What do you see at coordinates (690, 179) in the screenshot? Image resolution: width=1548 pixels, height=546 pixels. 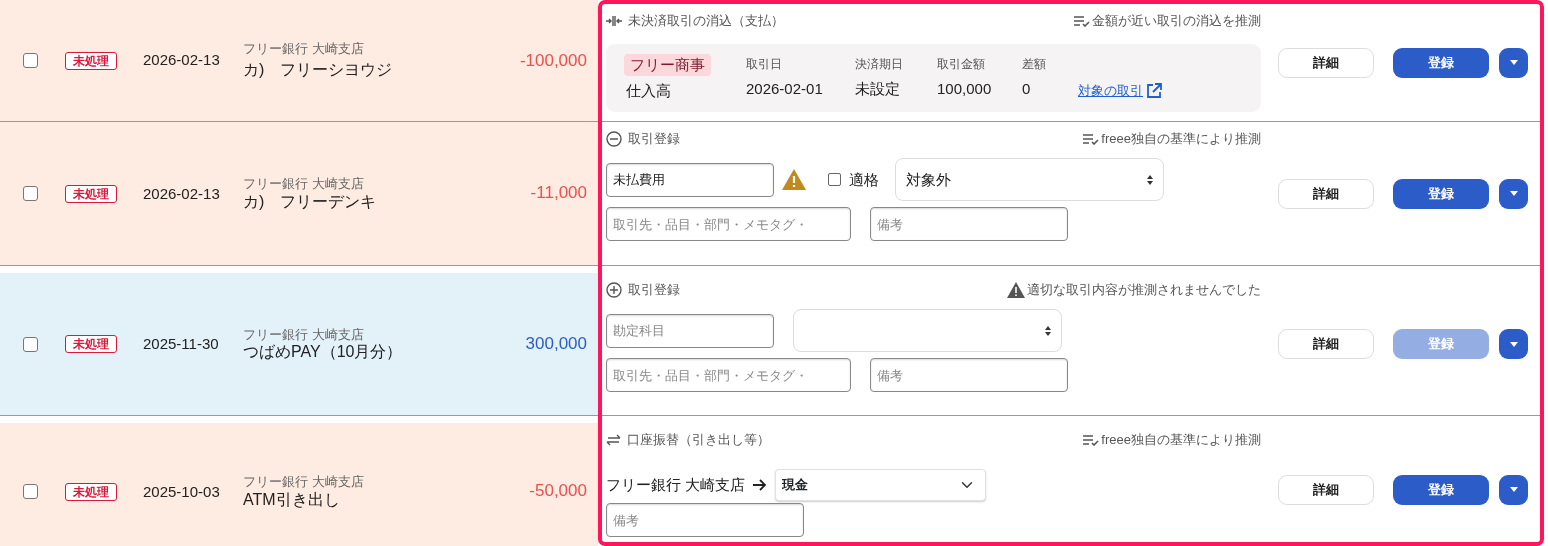 I see `account-field: 未払費用` at bounding box center [690, 179].